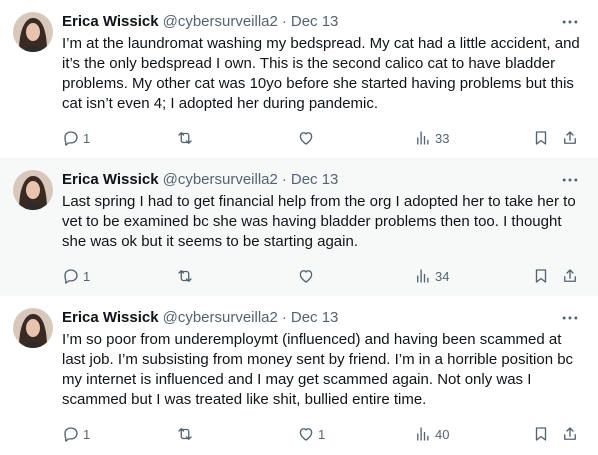 The image size is (598, 455). What do you see at coordinates (431, 276) in the screenshot?
I see `views-button: 34` at bounding box center [431, 276].